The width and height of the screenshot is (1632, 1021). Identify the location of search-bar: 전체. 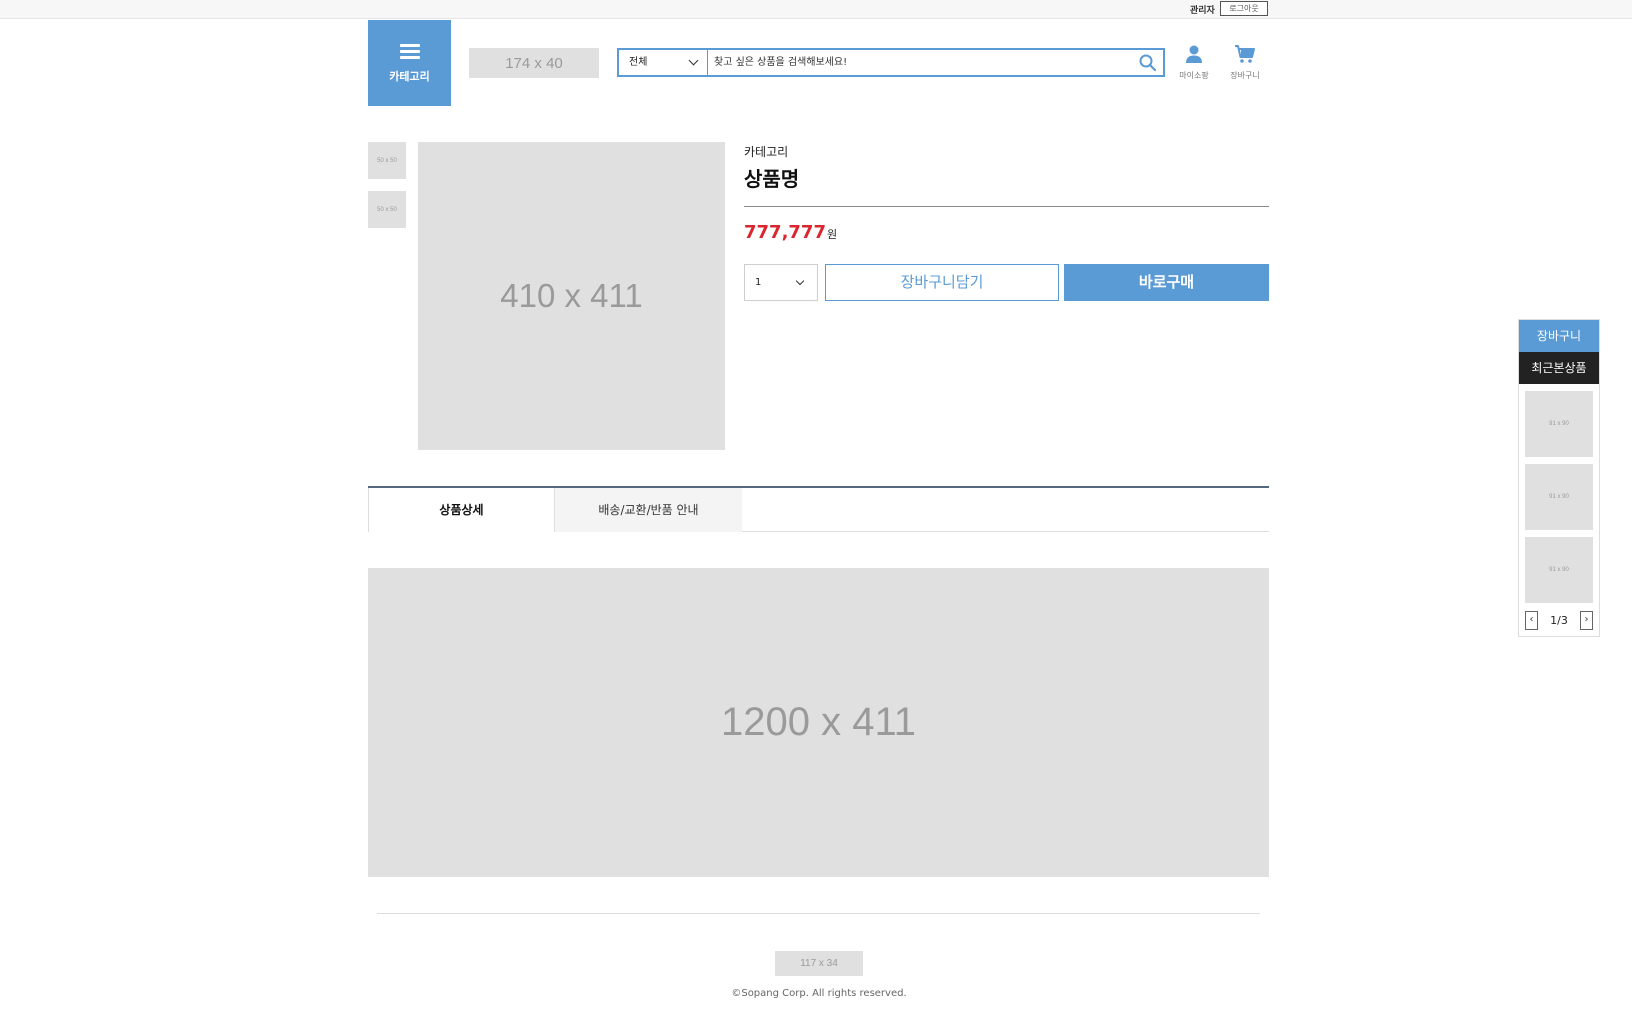
(891, 62).